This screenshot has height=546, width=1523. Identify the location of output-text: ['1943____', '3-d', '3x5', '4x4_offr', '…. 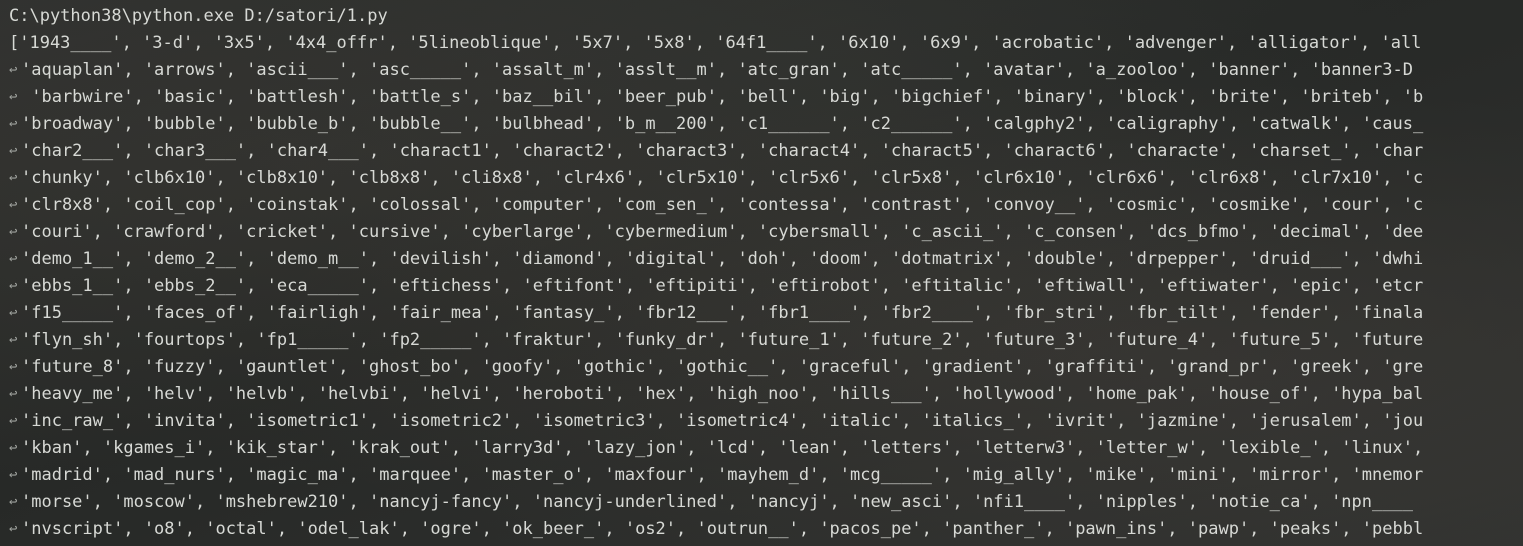
(715, 43).